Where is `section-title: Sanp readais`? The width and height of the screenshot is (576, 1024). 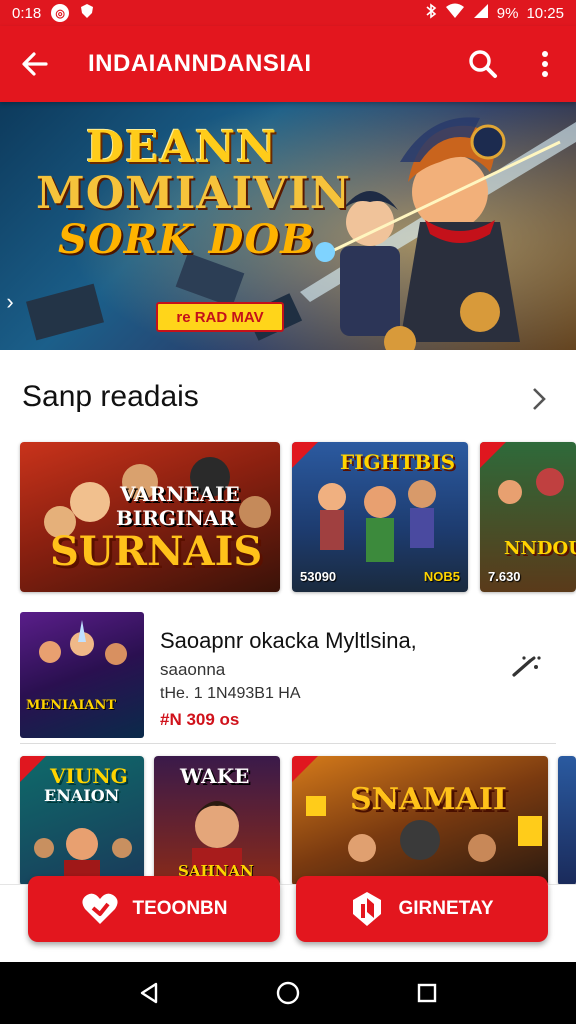 section-title: Sanp readais is located at coordinates (110, 396).